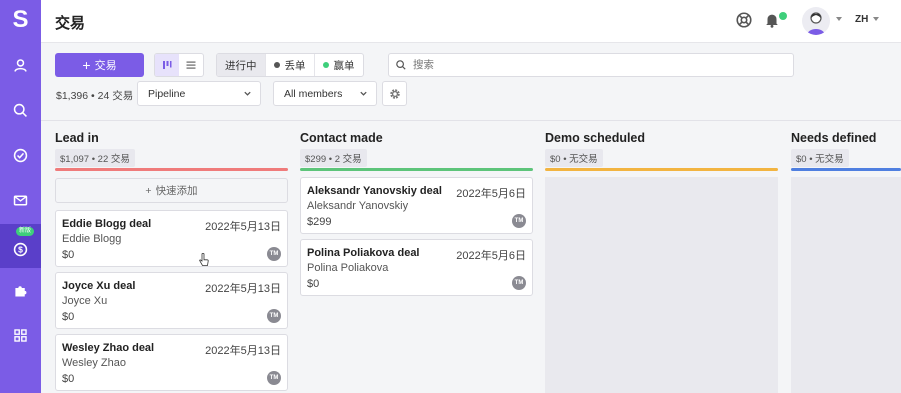  Describe the element at coordinates (20, 20) in the screenshot. I see `app-logo: S` at that location.